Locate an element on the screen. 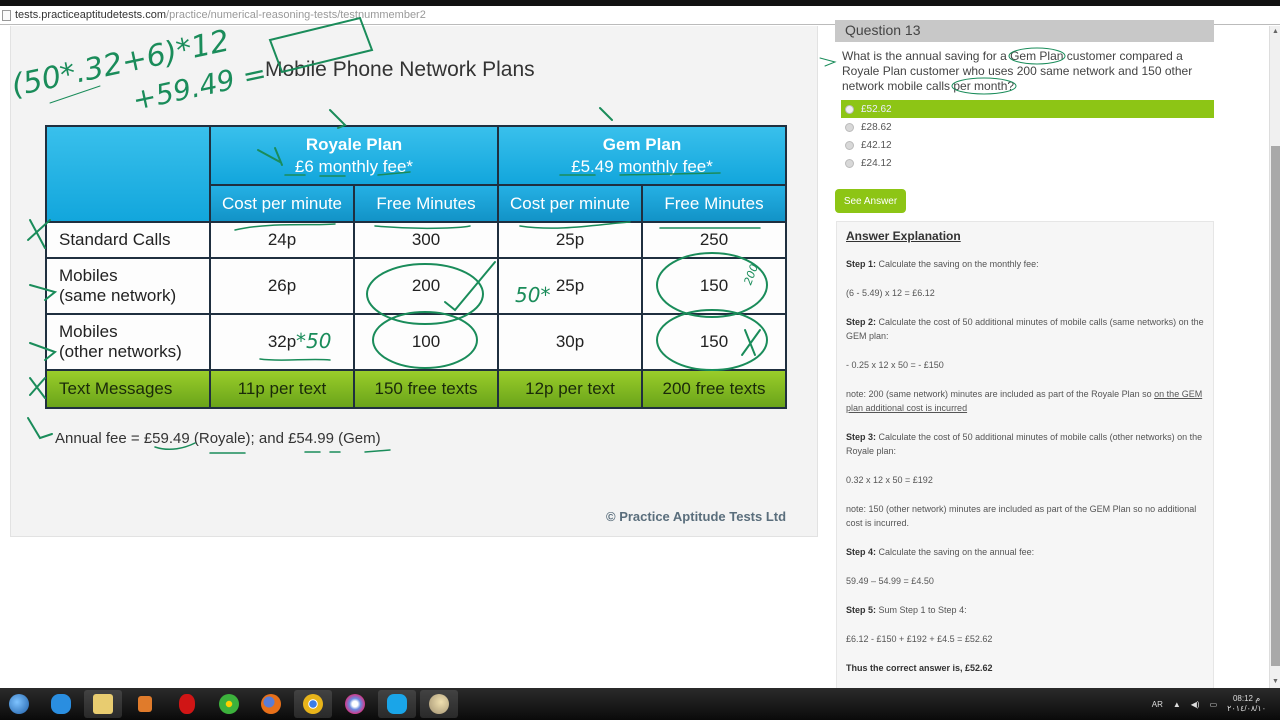 This screenshot has height=720, width=1280. step-text: Sum Step 1 to Step 4: is located at coordinates (921, 610).